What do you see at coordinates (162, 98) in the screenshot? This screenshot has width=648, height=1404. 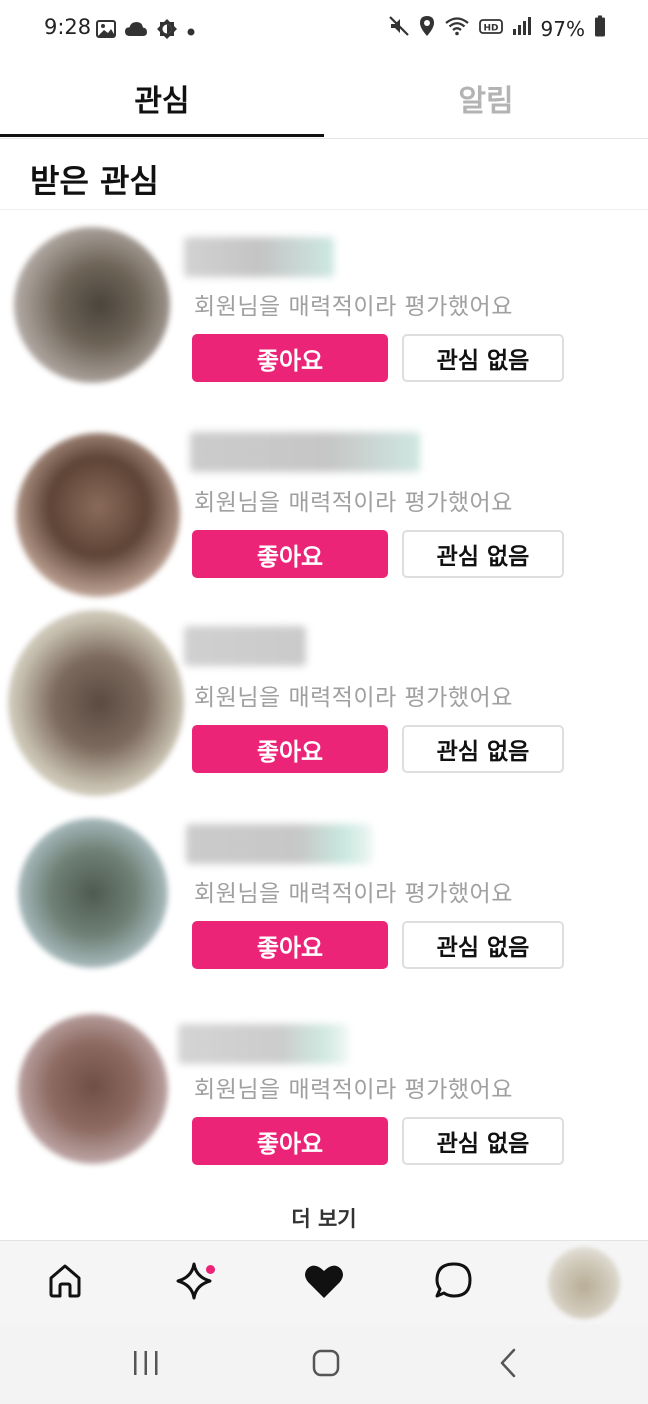 I see `tab-interest: 관심` at bounding box center [162, 98].